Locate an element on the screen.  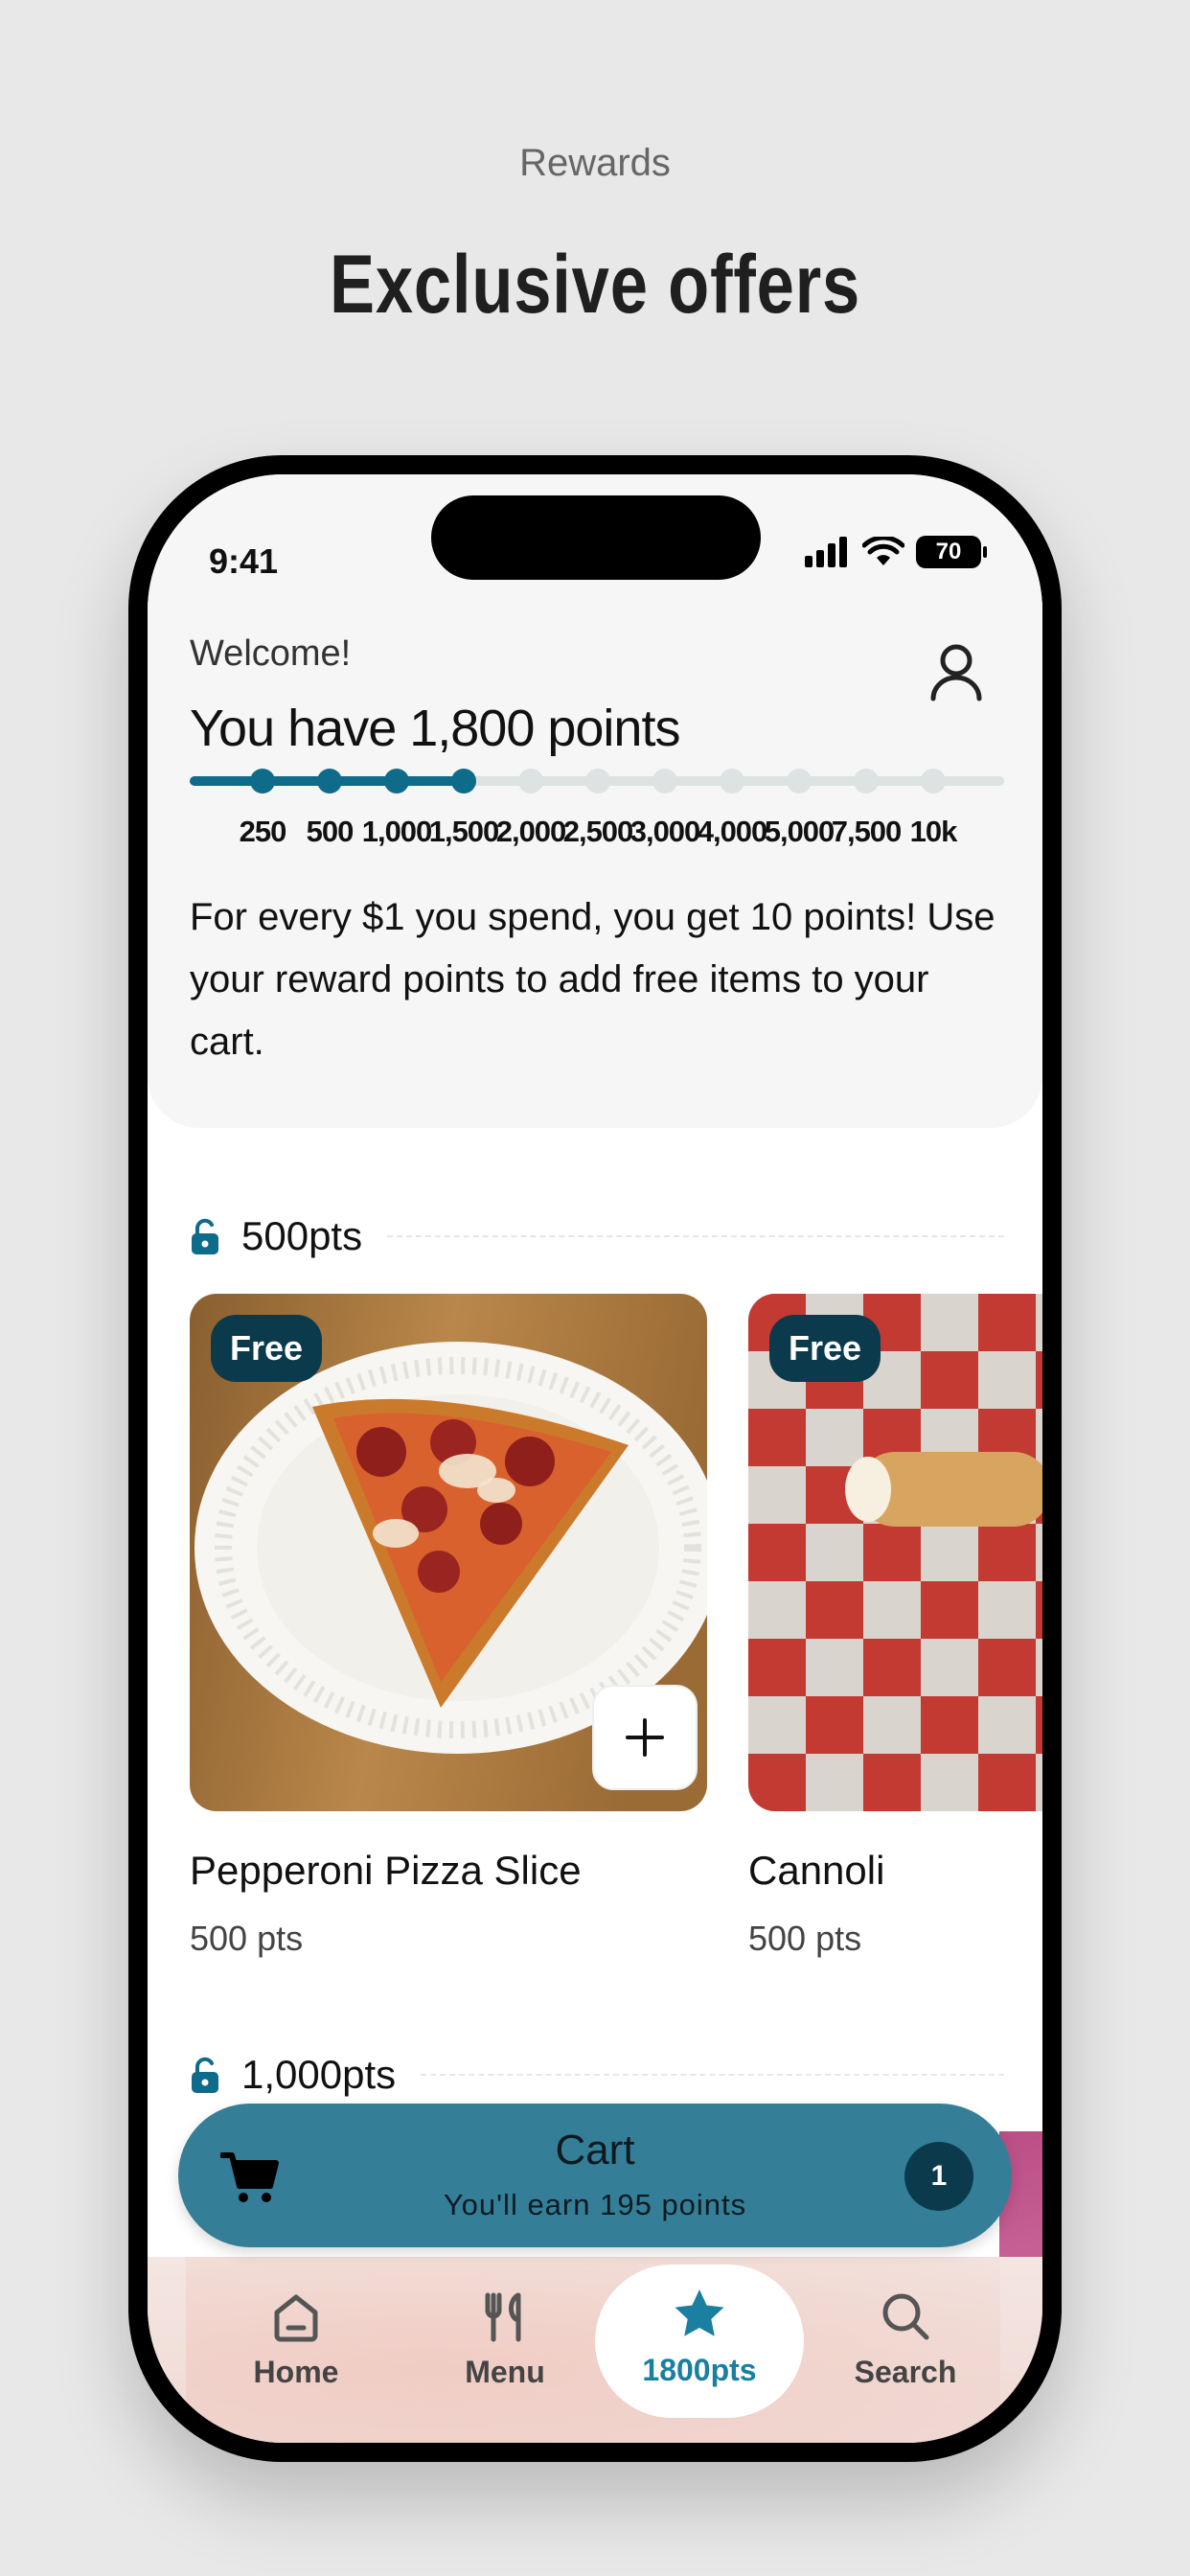
status-bar: 9:41 70 is located at coordinates (595, 536).